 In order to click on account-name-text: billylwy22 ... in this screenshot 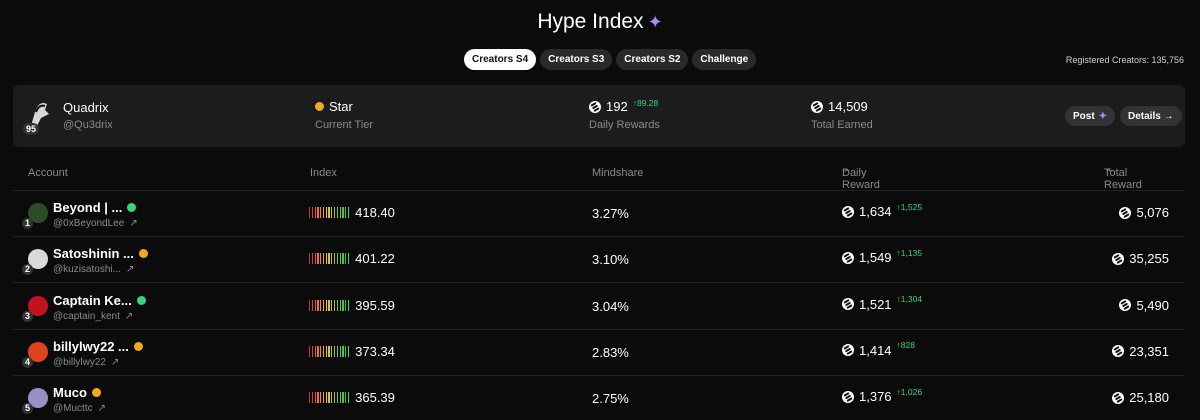, I will do `click(91, 346)`.